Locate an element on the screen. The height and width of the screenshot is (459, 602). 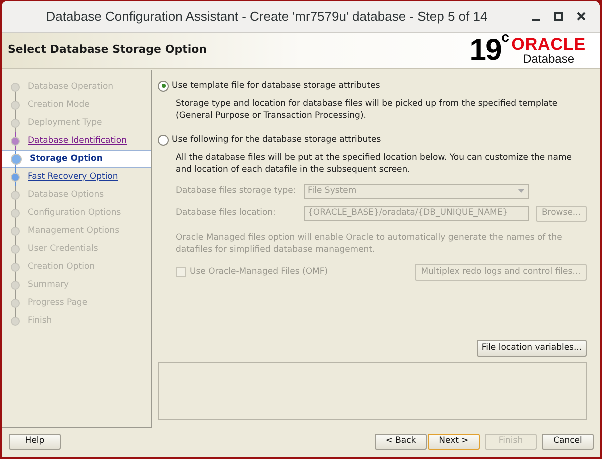
window-title: Database Configuration Assistant - Create 'mr7579u' database - Step 5 of 14 is located at coordinates (267, 17).